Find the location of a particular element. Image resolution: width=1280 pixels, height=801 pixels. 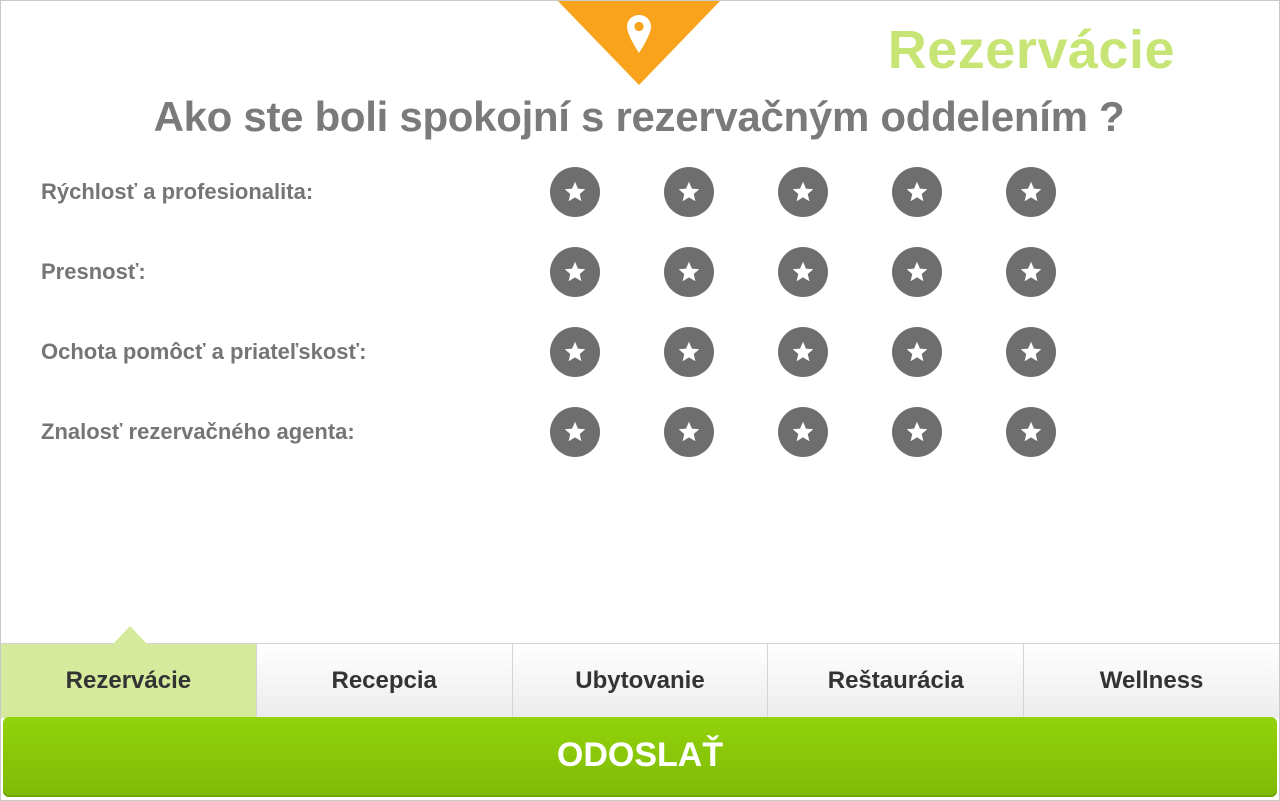

tab-wellness: Wellness is located at coordinates (1151, 681).